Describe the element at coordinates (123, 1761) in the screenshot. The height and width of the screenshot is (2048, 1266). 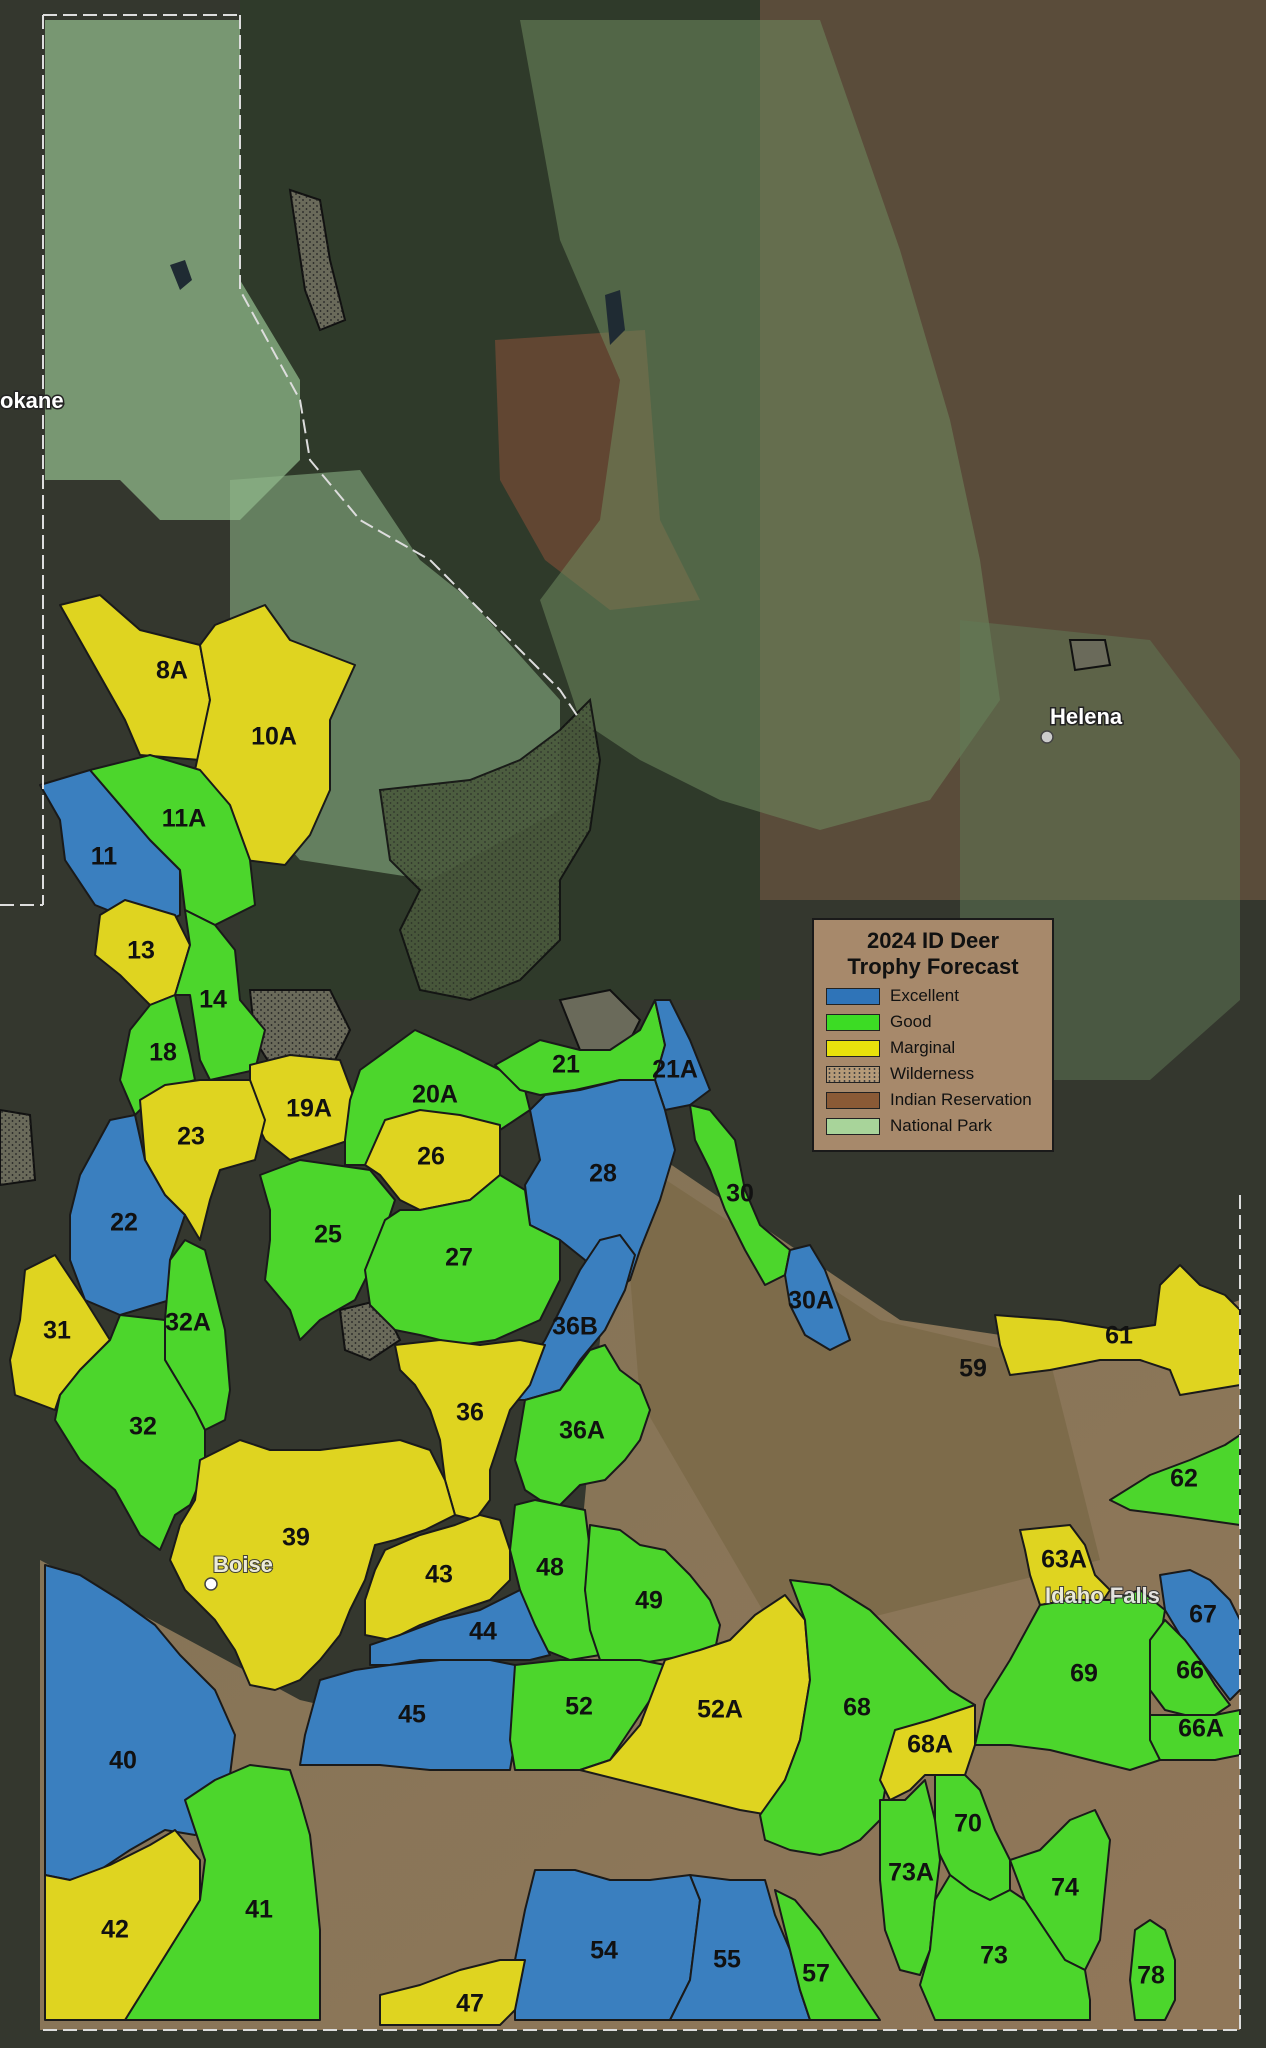
I see `unit-label-40: 40` at that location.